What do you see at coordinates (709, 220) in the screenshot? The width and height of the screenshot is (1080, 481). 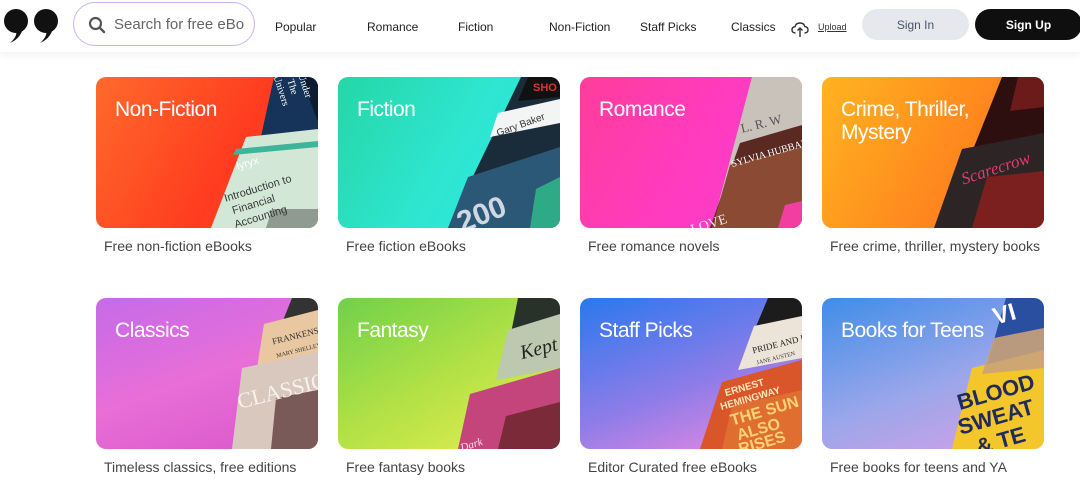 I see `cover-text: LOVE` at bounding box center [709, 220].